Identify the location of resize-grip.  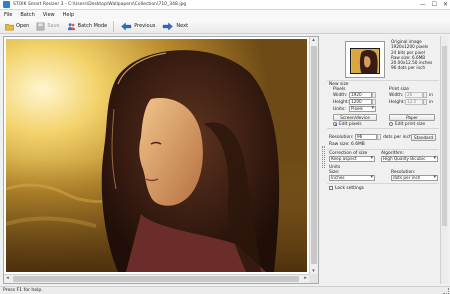
(446, 291).